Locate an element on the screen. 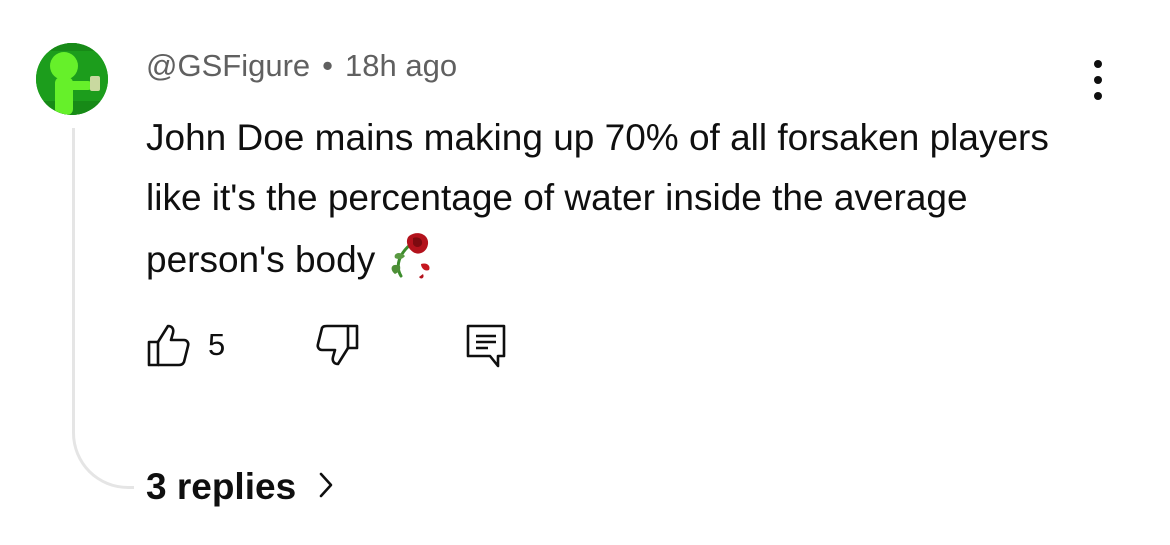  green-figure-icon is located at coordinates (72, 79).